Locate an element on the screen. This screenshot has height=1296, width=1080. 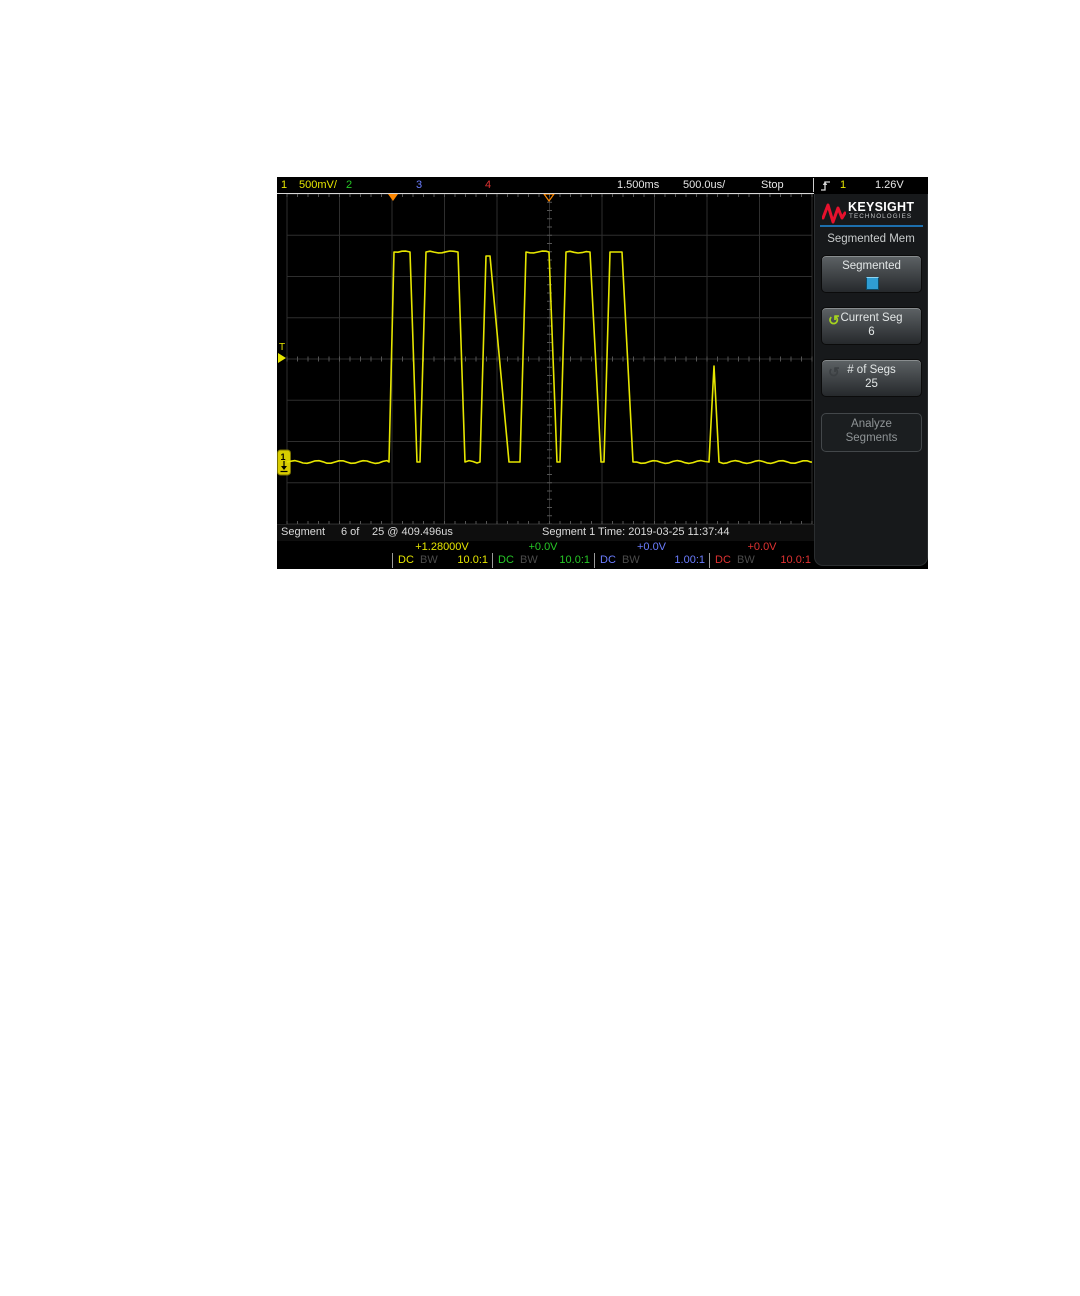
menu-title: Segmented Mem is located at coordinates (871, 239).